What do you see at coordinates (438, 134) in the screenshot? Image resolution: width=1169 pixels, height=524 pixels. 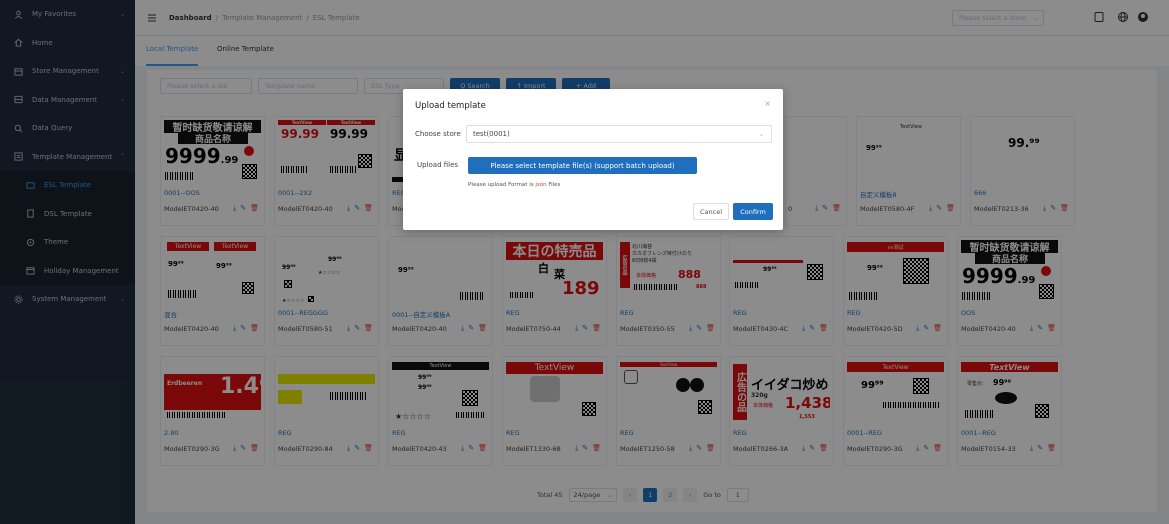 I see `choose-store-label: Choose store` at bounding box center [438, 134].